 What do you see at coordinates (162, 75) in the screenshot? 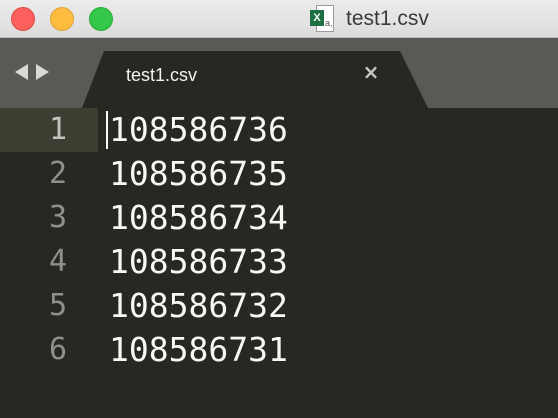
I see `tab-label: test1.csv` at bounding box center [162, 75].